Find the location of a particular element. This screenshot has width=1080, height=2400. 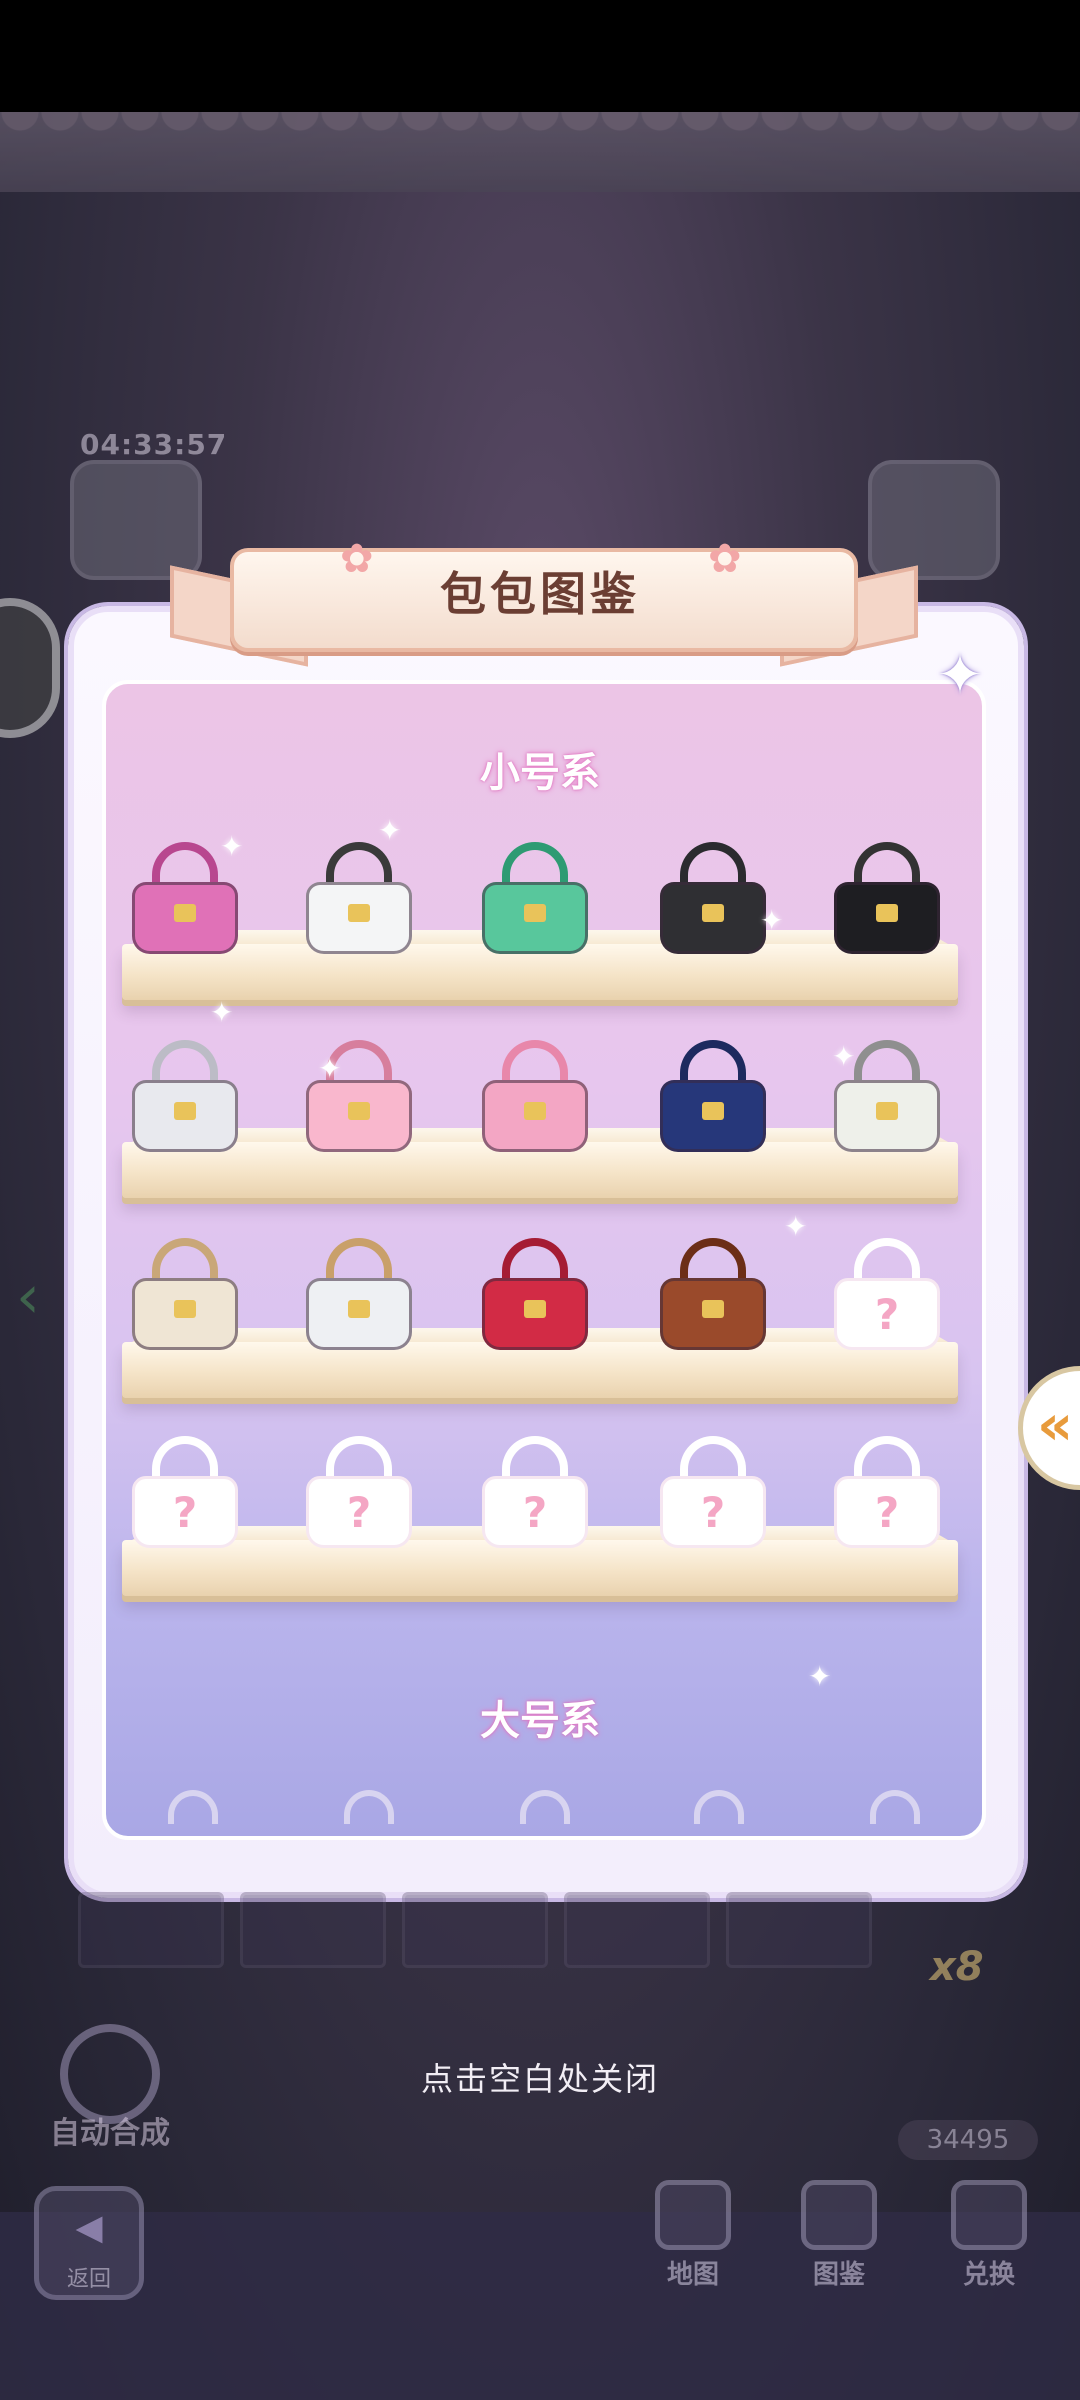

coin-counter: 34495 is located at coordinates (968, 2140).